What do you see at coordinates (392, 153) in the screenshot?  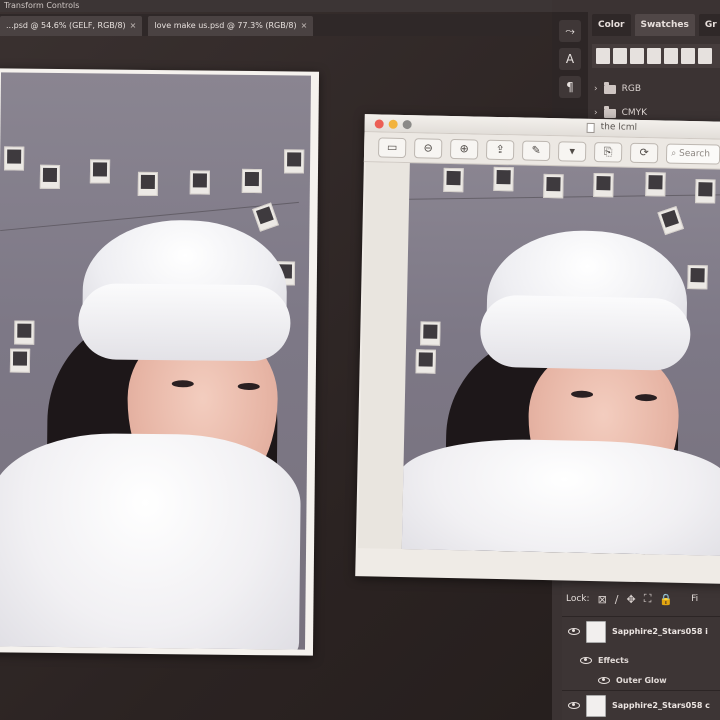 I see `sidebar-toggle-button: ▭ ▾` at bounding box center [392, 153].